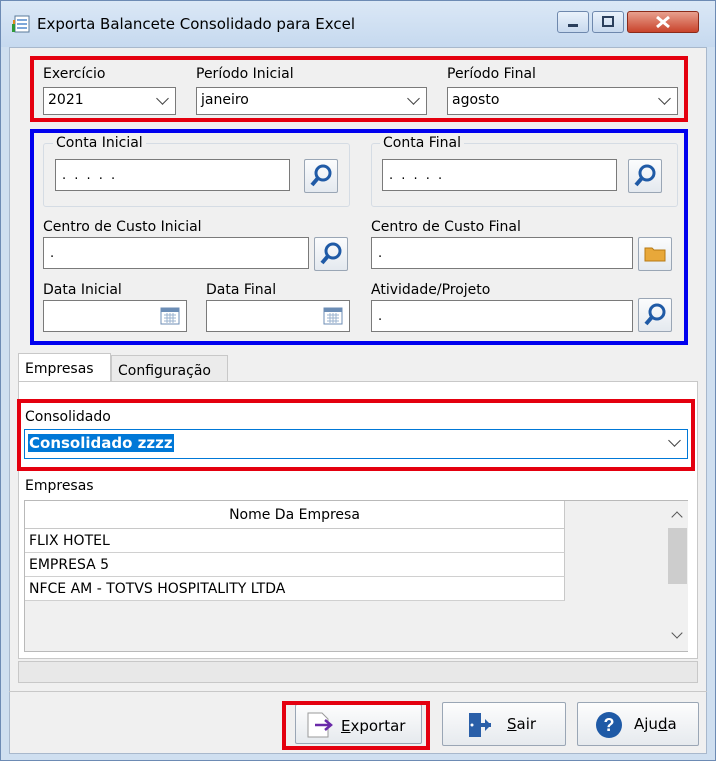  What do you see at coordinates (677, 633) in the screenshot?
I see `scroll-down-icon` at bounding box center [677, 633].